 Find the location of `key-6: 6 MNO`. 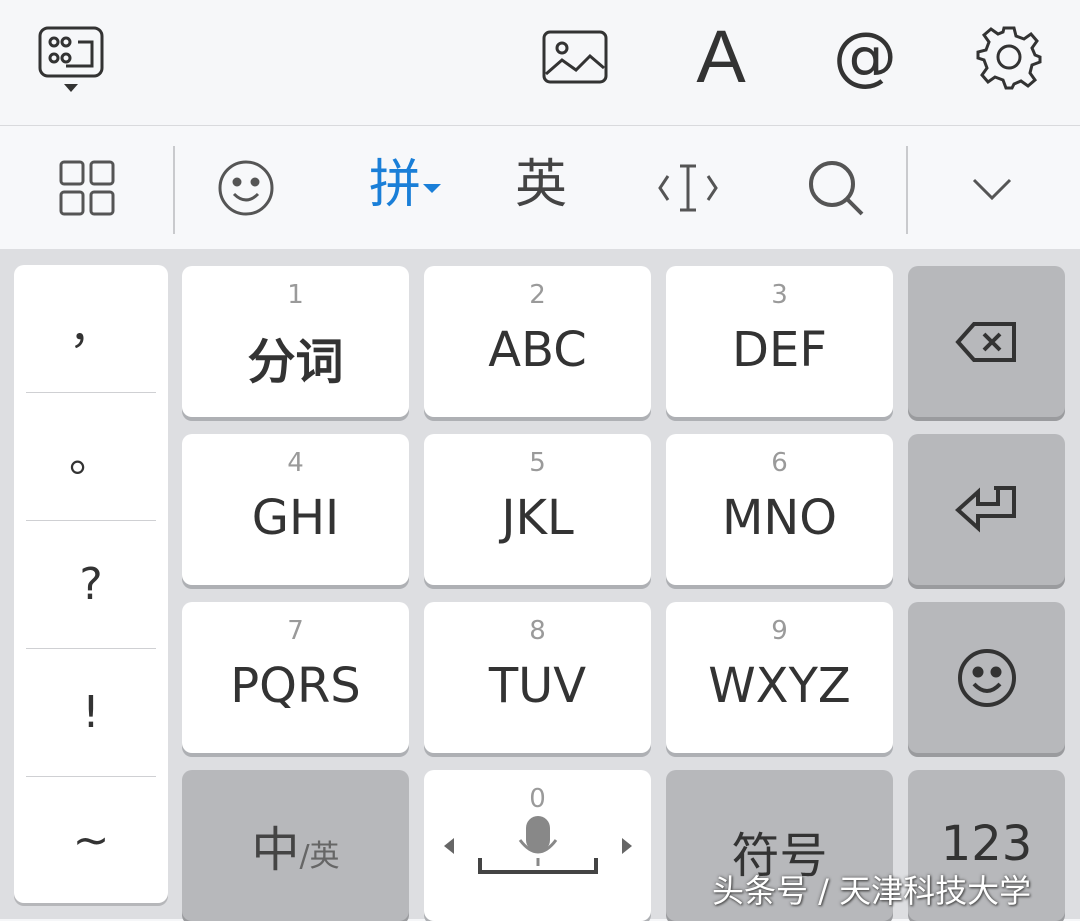

key-6: 6 MNO is located at coordinates (779, 509).